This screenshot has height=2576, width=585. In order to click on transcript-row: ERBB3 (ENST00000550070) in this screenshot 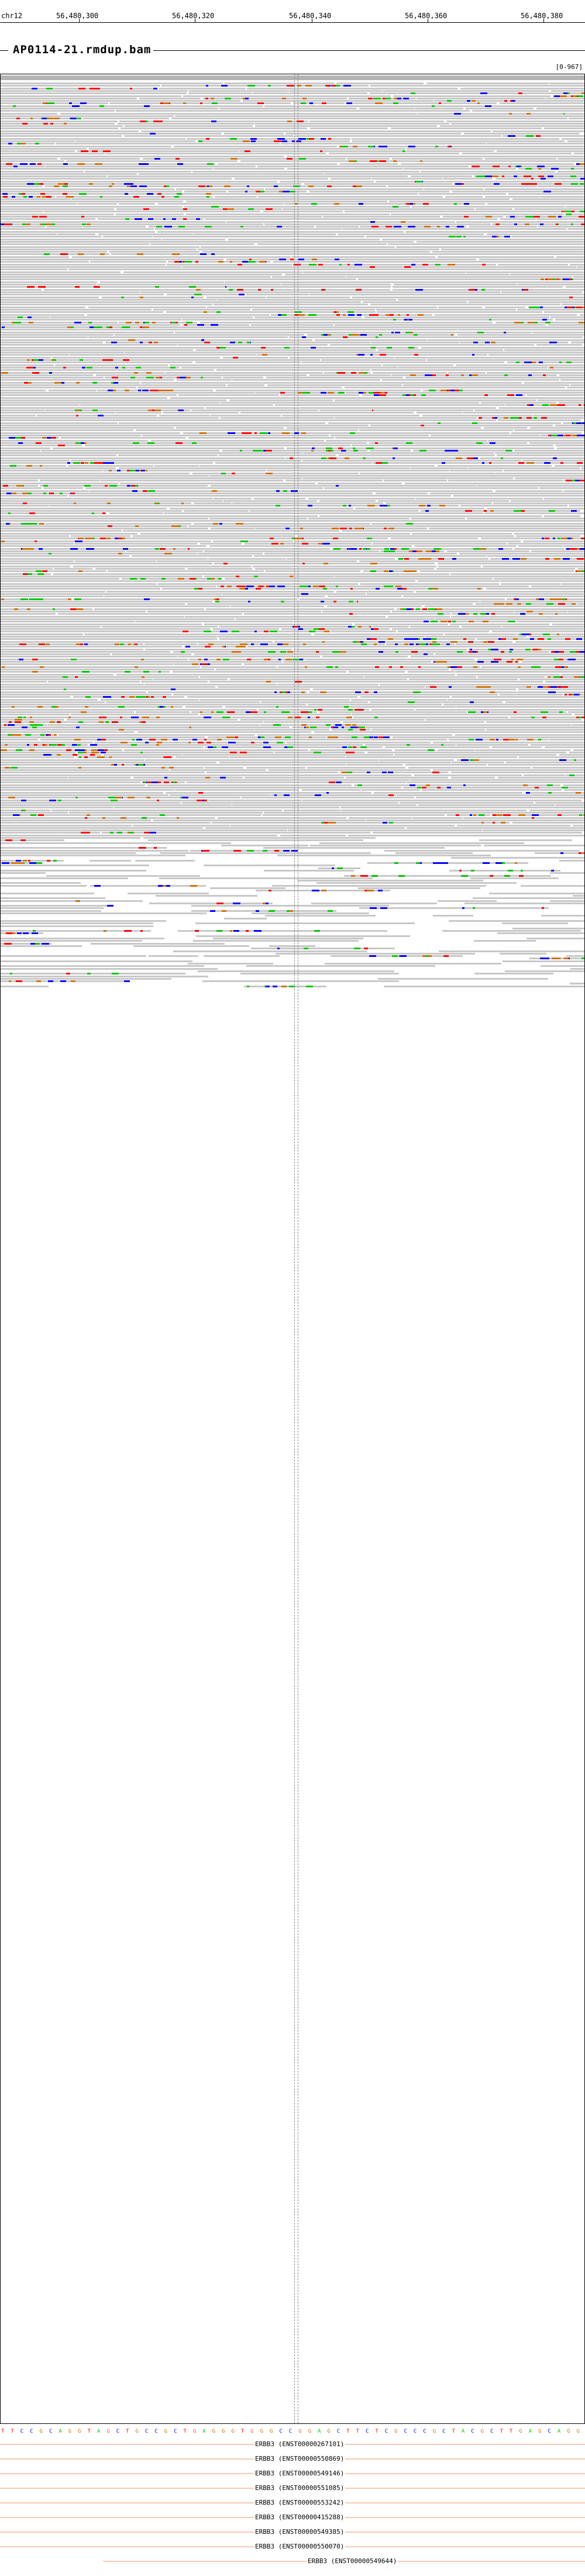, I will do `click(292, 2547)`.